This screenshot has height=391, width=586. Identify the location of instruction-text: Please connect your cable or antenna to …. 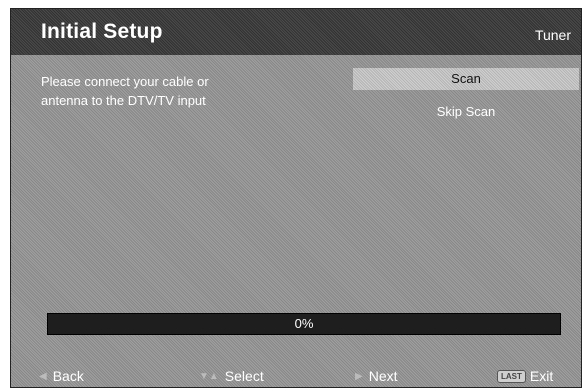
(125, 91).